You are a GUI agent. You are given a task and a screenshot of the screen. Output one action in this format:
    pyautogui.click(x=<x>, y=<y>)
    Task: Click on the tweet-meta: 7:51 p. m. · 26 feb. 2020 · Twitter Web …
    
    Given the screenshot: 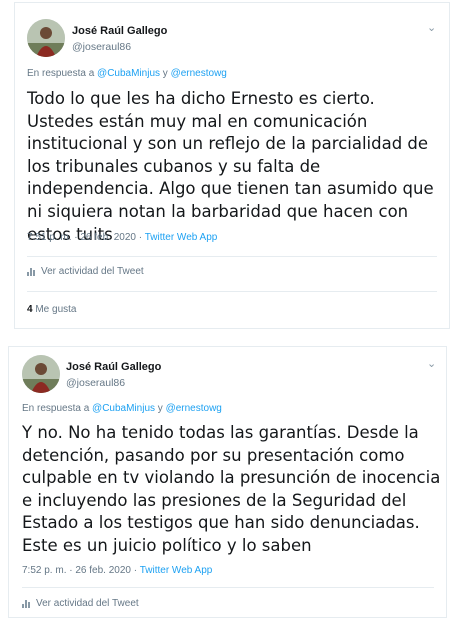 What is the action you would take?
    pyautogui.click(x=122, y=237)
    